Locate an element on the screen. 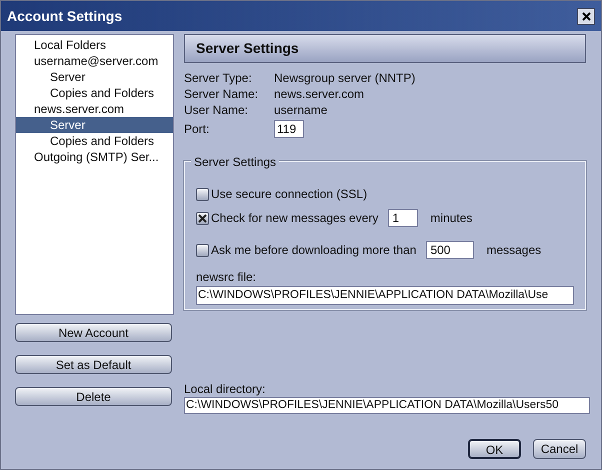 The width and height of the screenshot is (602, 470). field-label: Server Name: is located at coordinates (222, 94).